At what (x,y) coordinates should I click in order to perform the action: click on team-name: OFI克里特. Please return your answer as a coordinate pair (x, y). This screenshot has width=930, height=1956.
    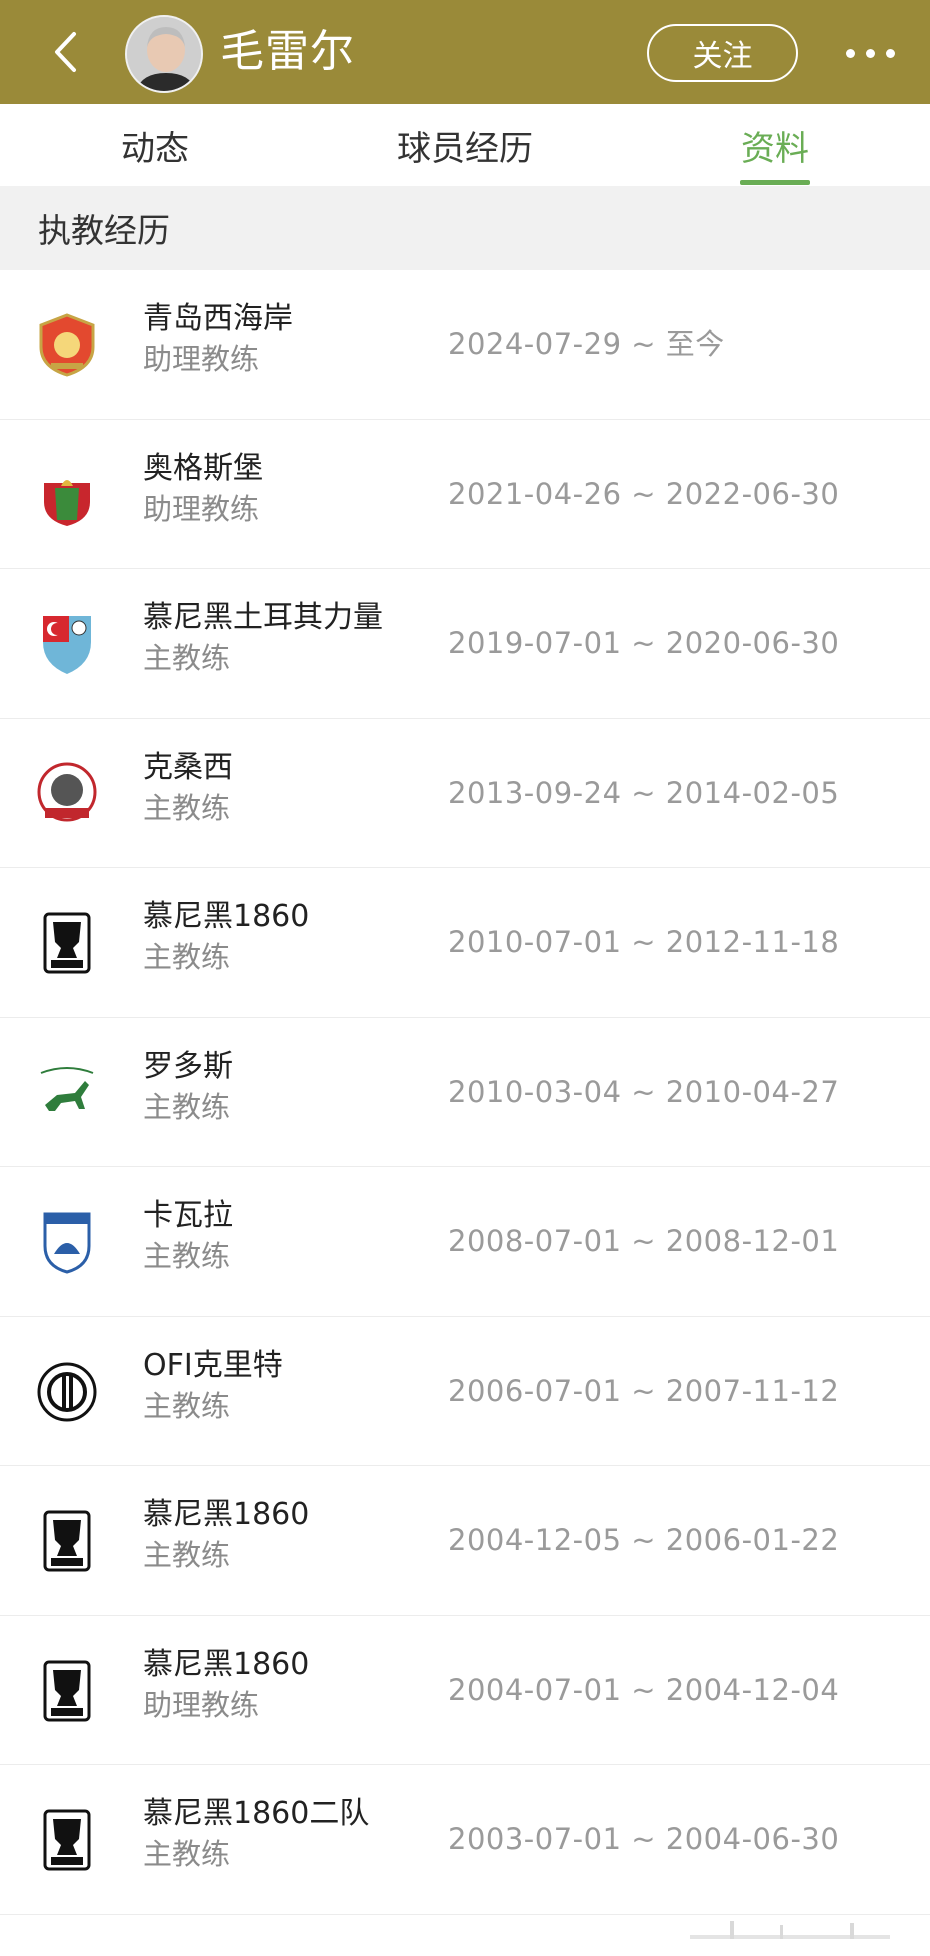
    Looking at the image, I should click on (213, 1365).